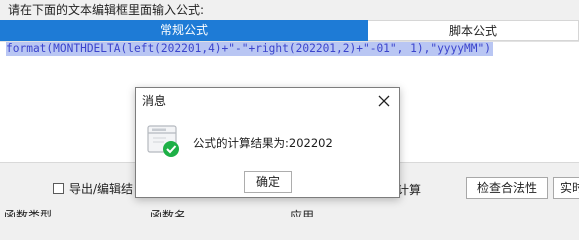 The height and width of the screenshot is (240, 579). What do you see at coordinates (164, 142) in the screenshot?
I see `calc-success-icon` at bounding box center [164, 142].